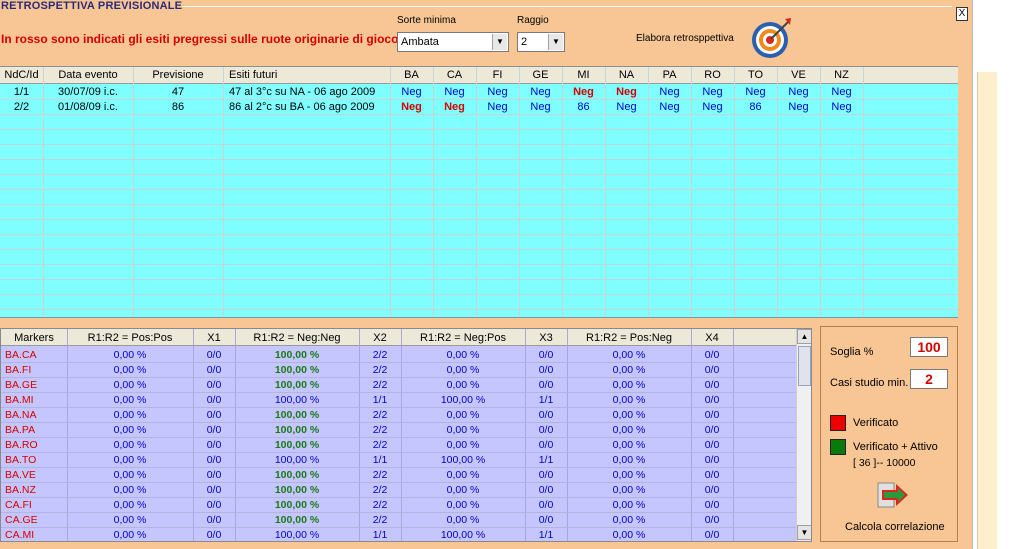 The width and height of the screenshot is (1024, 549). I want to click on marker-cell: BA.RO, so click(38, 445).